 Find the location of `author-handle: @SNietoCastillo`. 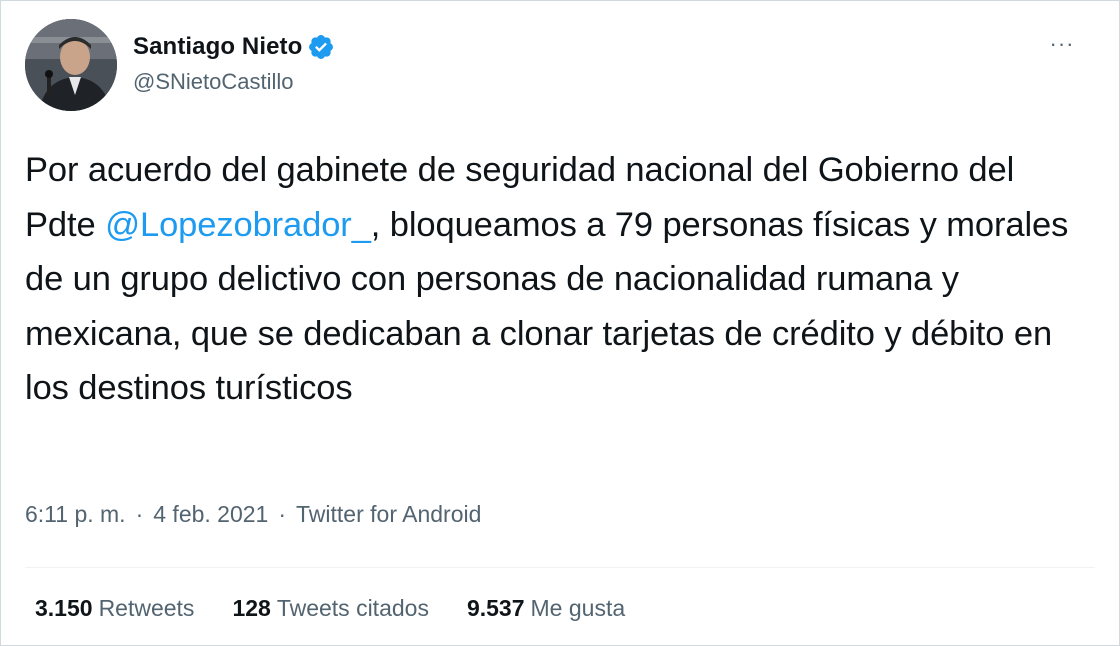

author-handle: @SNietoCastillo is located at coordinates (213, 82).